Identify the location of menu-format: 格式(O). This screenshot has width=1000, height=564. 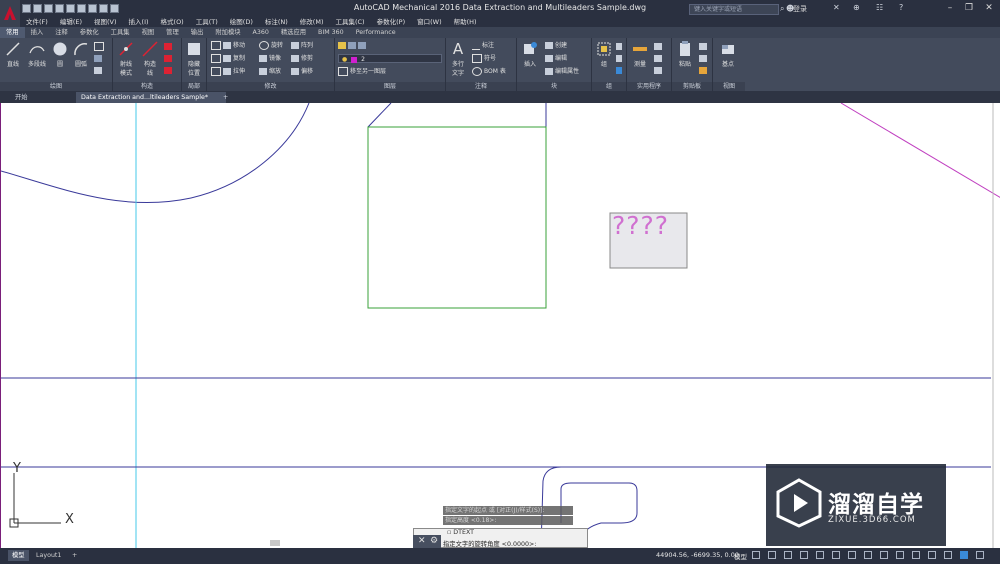
(172, 22).